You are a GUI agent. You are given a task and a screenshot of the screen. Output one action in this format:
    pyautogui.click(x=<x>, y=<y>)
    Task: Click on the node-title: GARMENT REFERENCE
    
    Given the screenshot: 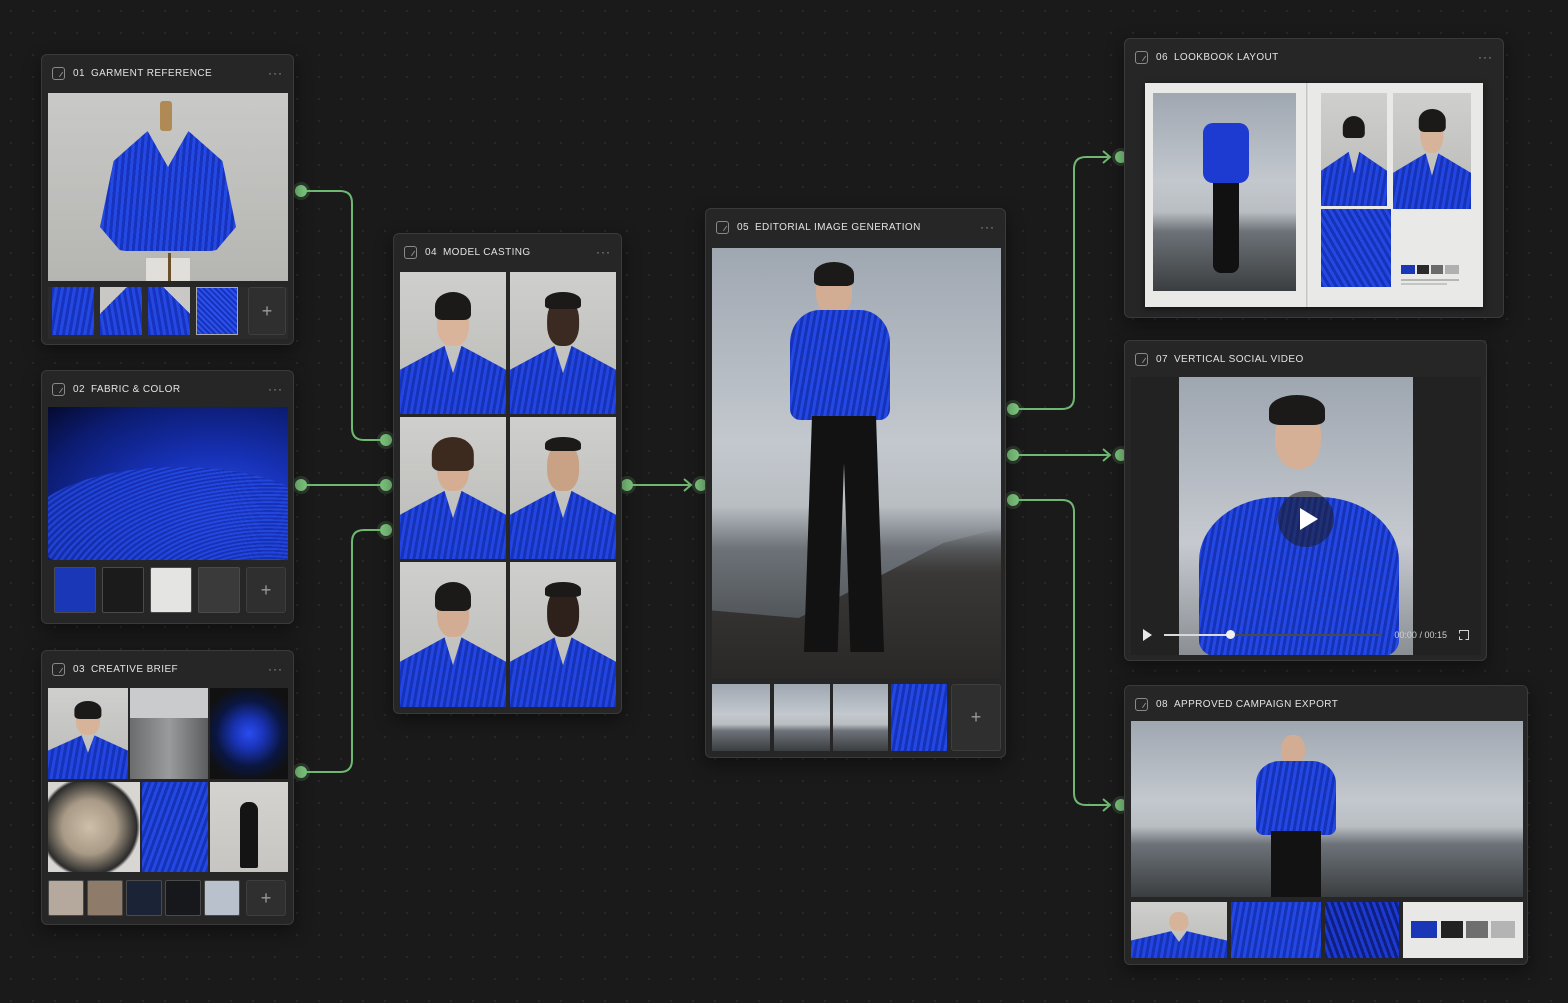 What is the action you would take?
    pyautogui.click(x=151, y=73)
    